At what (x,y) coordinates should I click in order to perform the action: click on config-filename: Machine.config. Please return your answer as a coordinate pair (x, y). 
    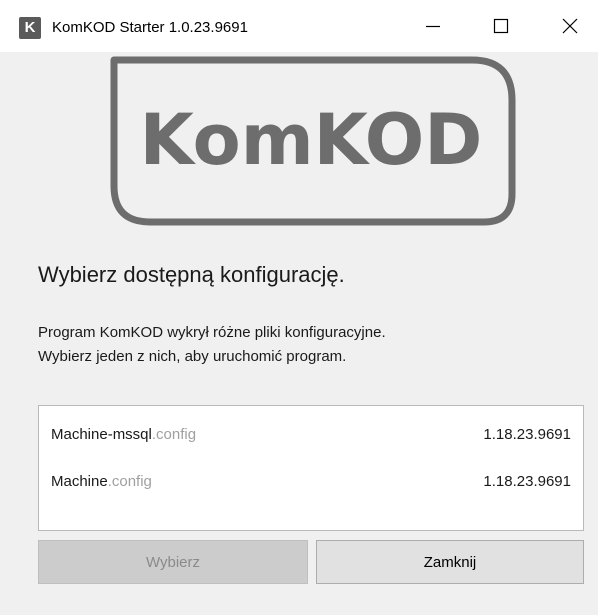
    Looking at the image, I should click on (101, 482).